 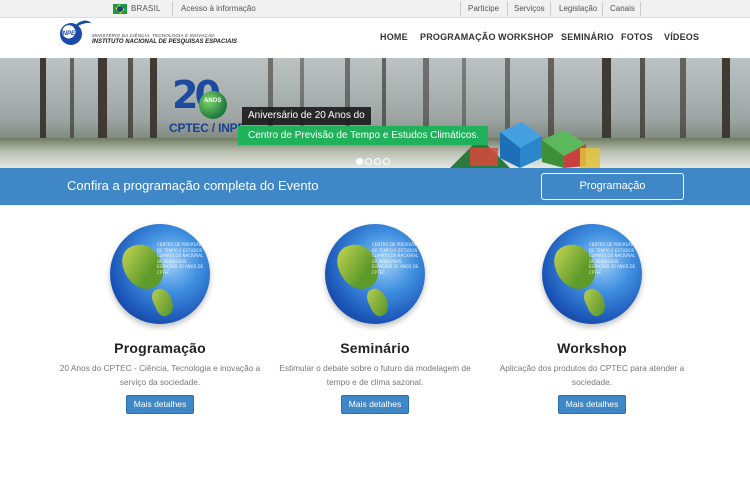 I want to click on card-title: Programação, so click(x=160, y=348).